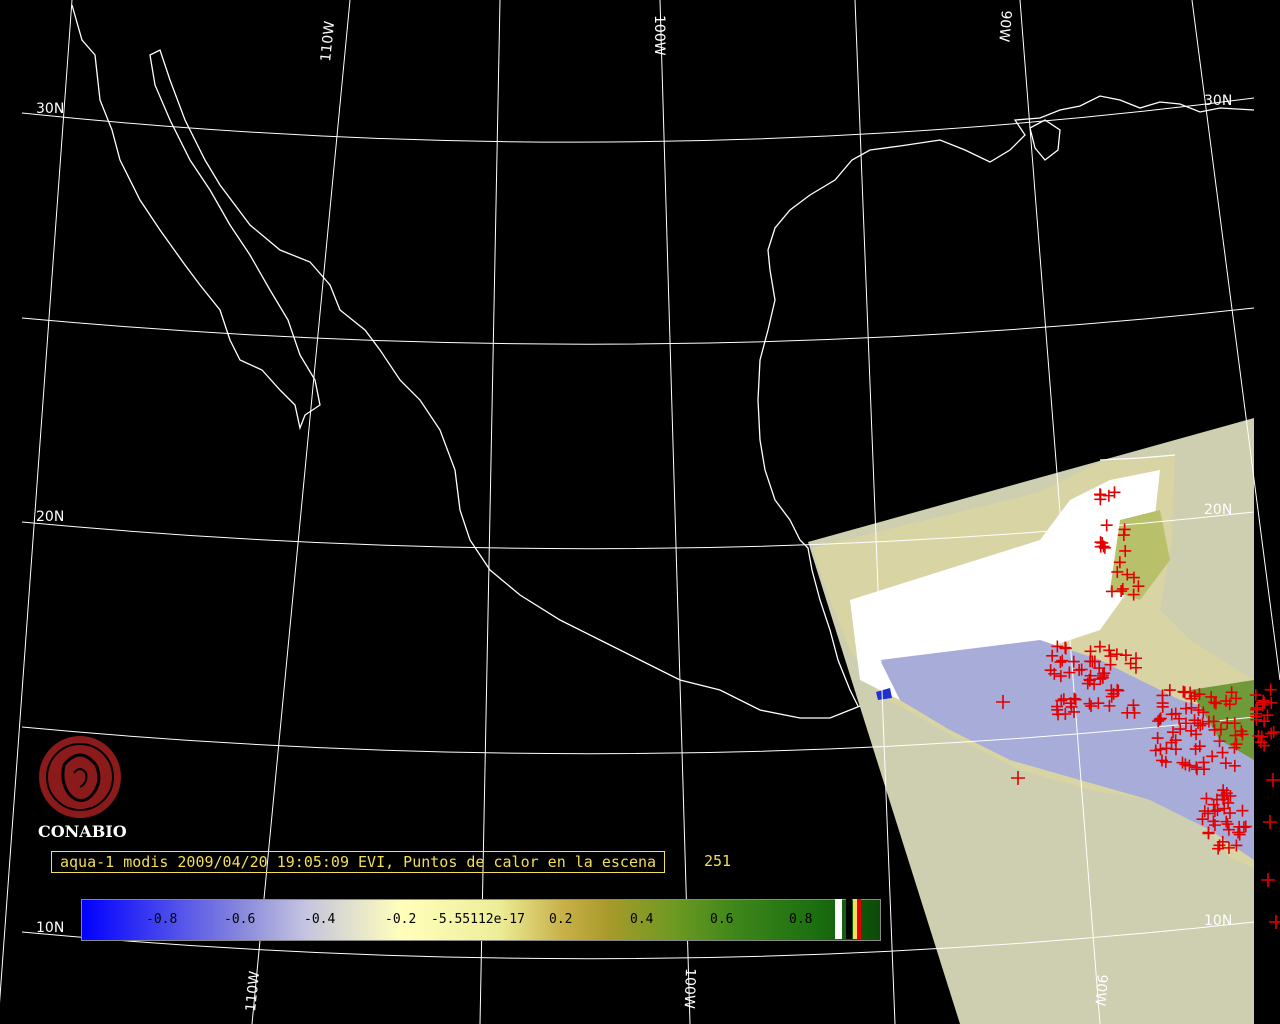 This screenshot has width=1280, height=1024. What do you see at coordinates (642, 919) in the screenshot?
I see `colorbar-label: 0.4` at bounding box center [642, 919].